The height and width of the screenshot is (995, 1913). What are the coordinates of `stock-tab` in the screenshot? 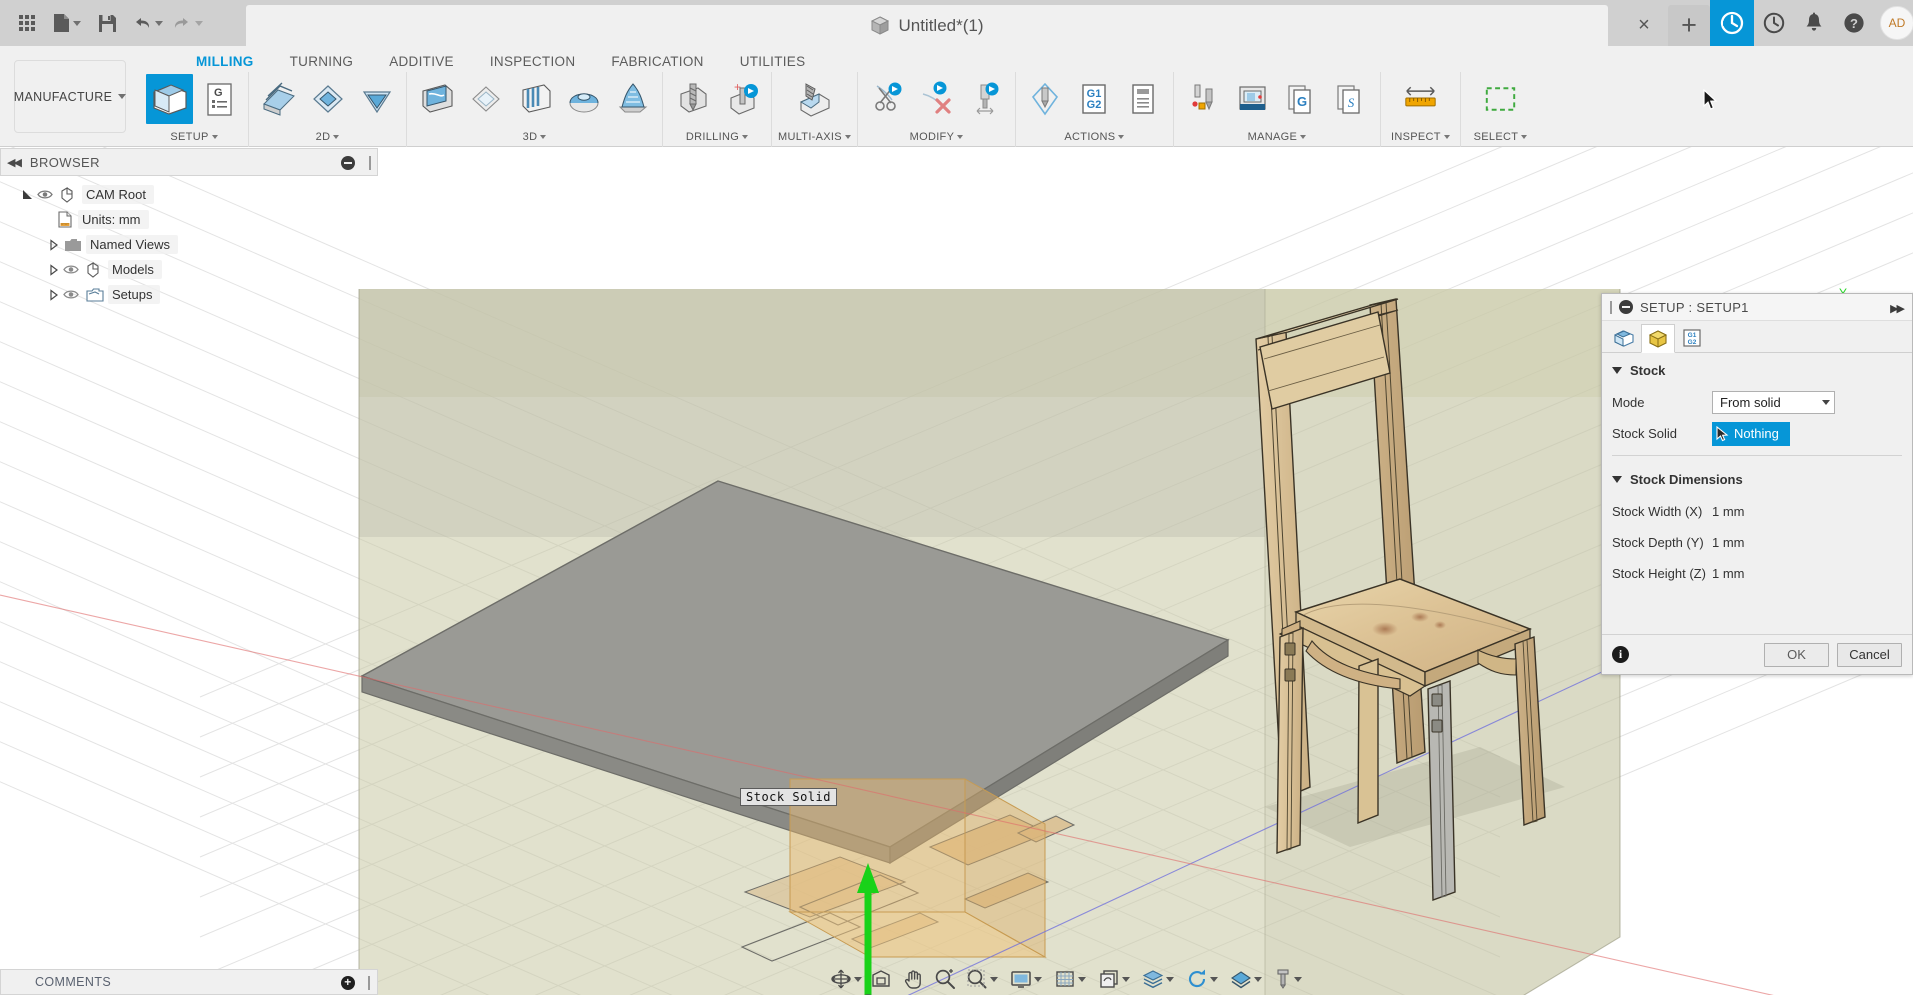 It's located at (1658, 338).